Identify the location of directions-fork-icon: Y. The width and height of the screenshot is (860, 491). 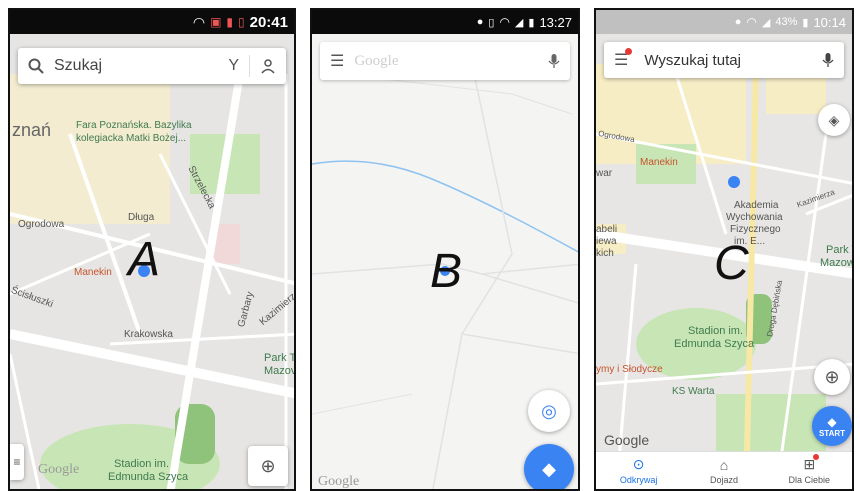
(233, 66).